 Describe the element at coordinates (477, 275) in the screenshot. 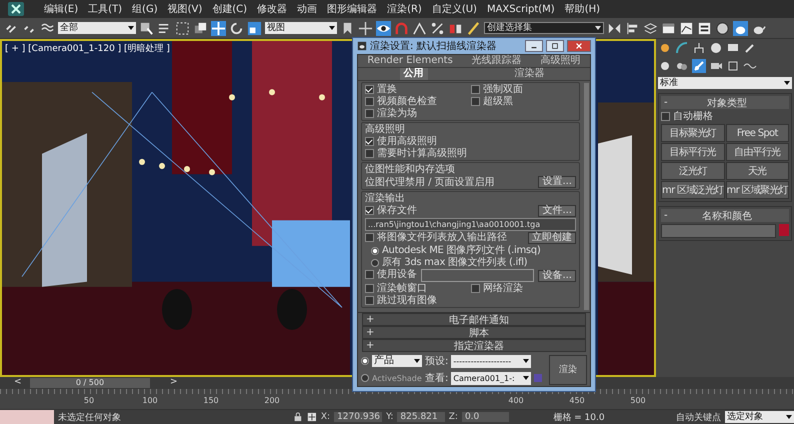

I see `device-field` at that location.